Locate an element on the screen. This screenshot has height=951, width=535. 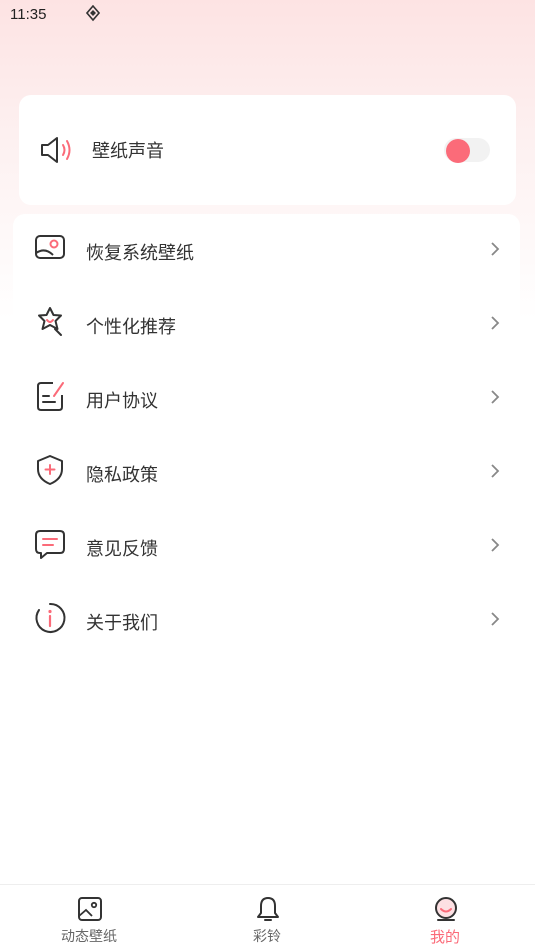
status-time: 11:35 is located at coordinates (28, 14).